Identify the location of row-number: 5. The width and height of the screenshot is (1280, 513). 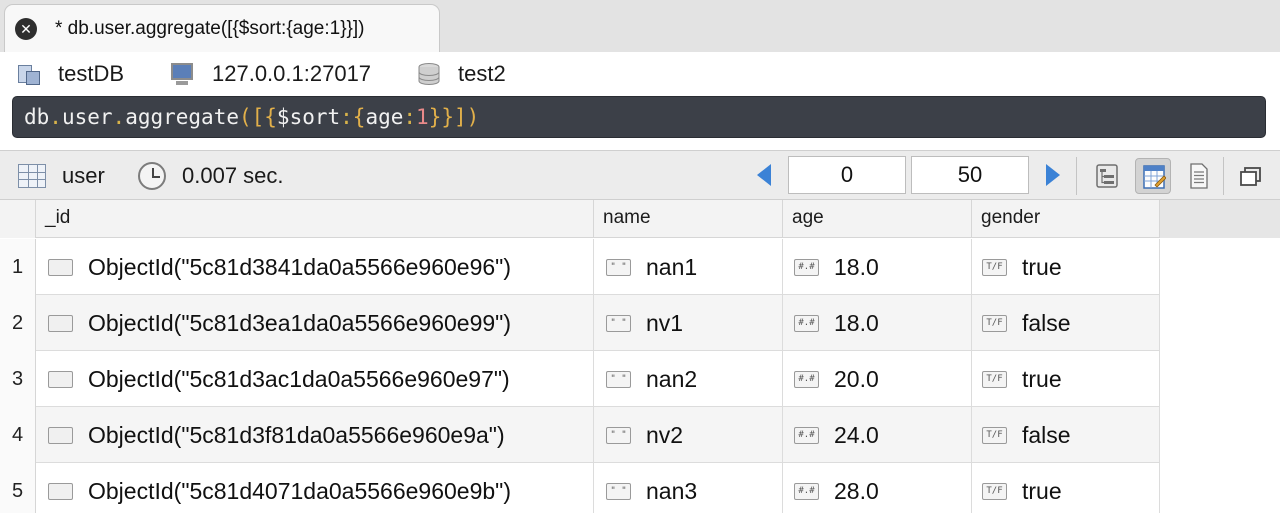
(18, 488).